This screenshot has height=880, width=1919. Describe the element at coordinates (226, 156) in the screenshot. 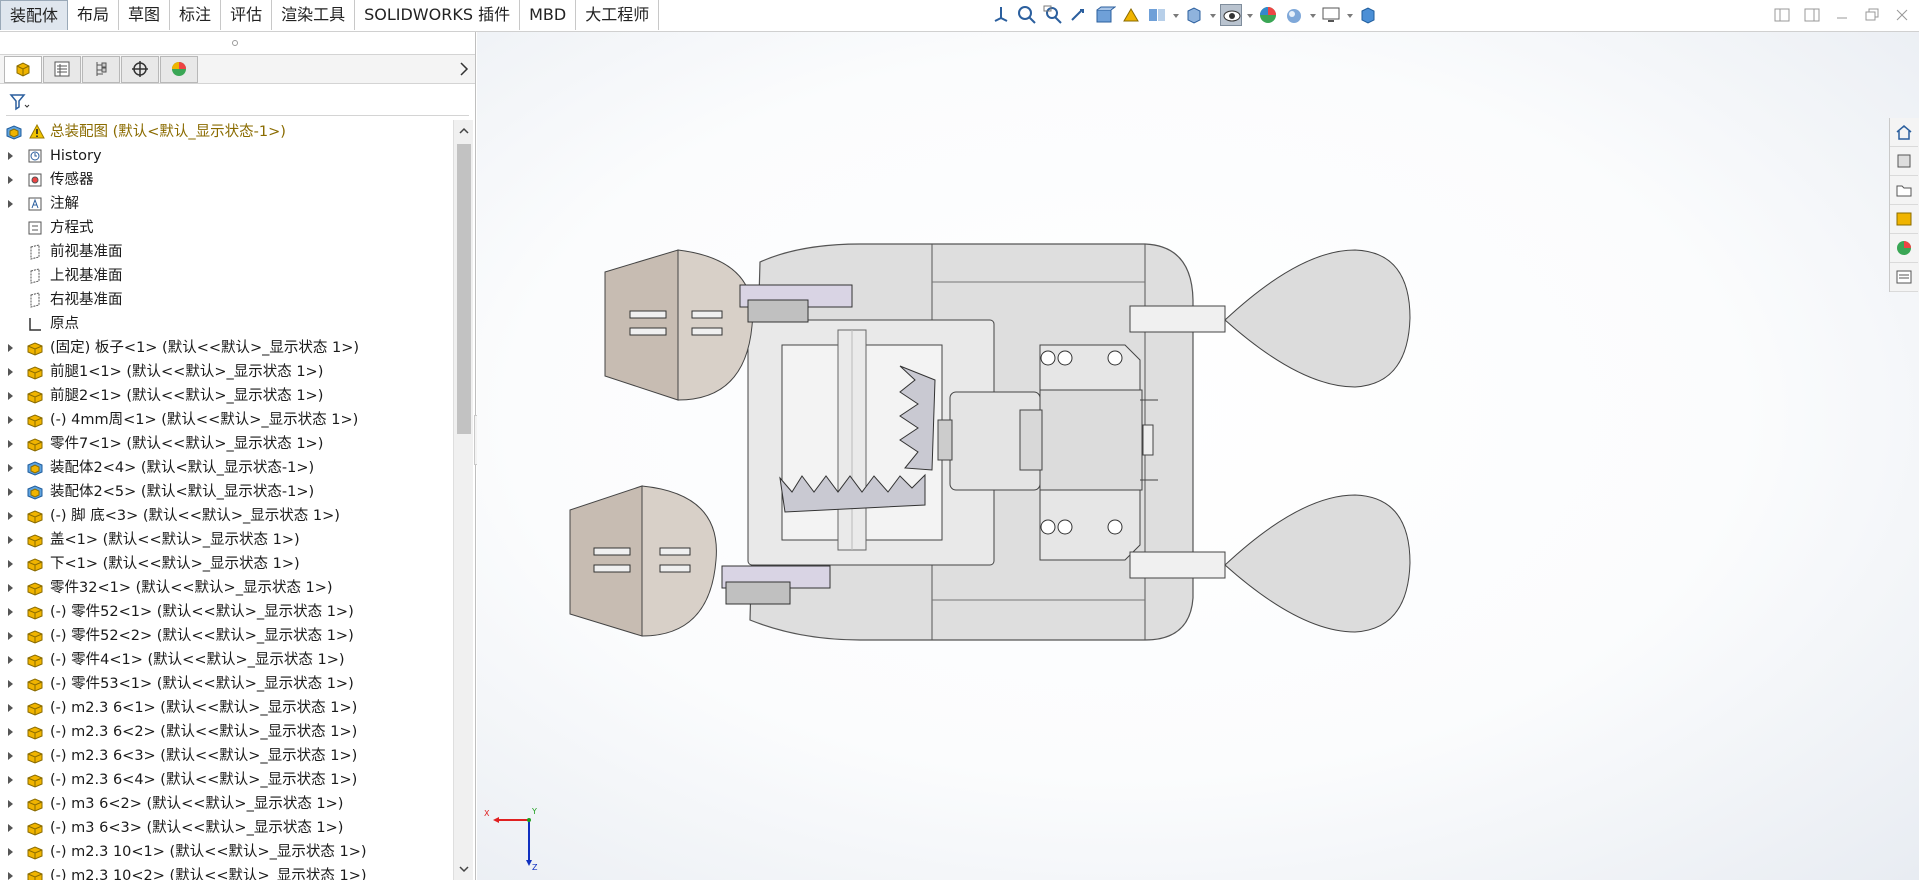

I see `tree-item: History` at that location.